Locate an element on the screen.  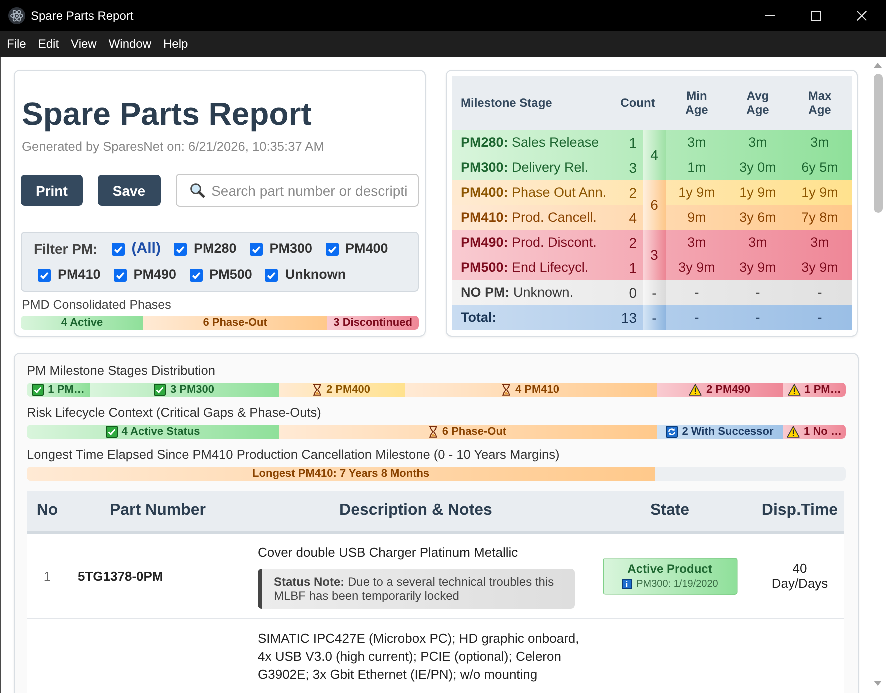
filter-label: Filter PM: is located at coordinates (66, 249).